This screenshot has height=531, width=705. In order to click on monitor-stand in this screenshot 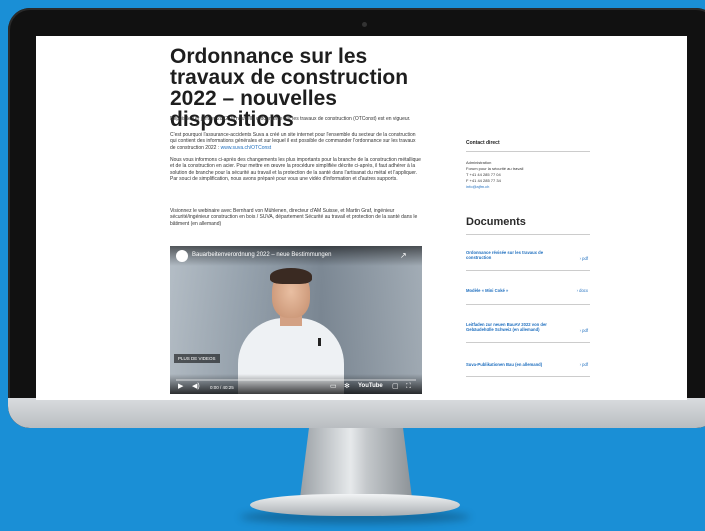, I will do `click(356, 463)`.